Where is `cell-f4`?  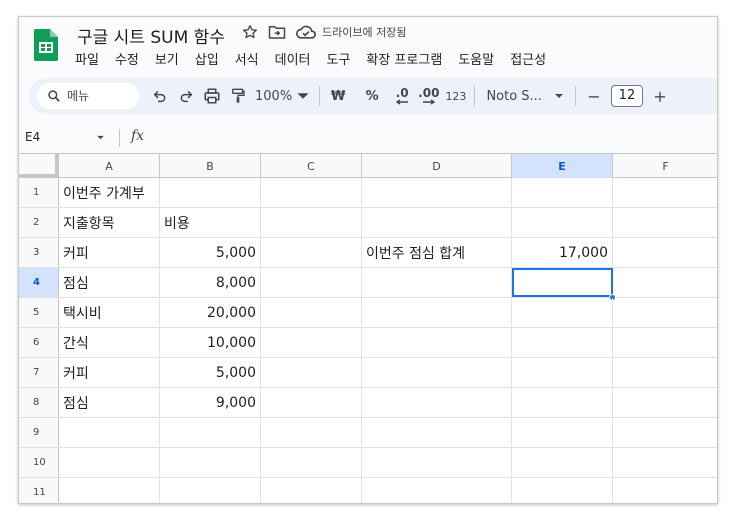 cell-f4 is located at coordinates (665, 282).